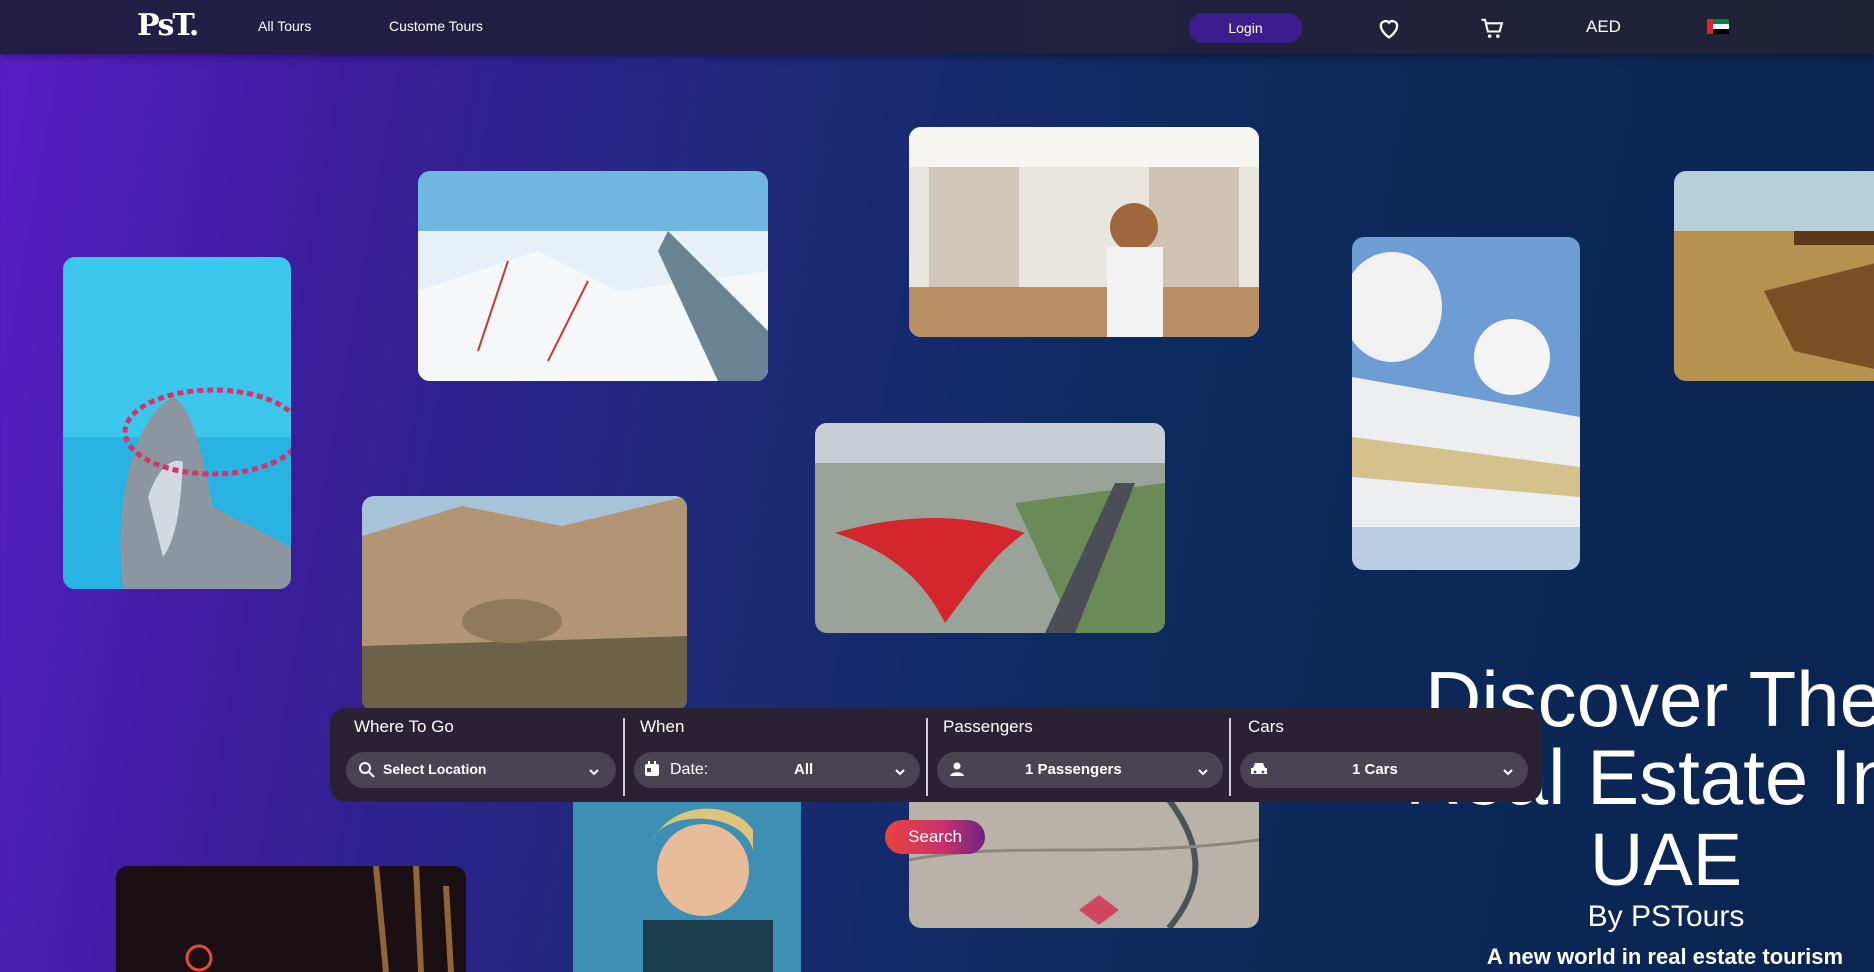 Image resolution: width=1874 pixels, height=972 pixels. Describe the element at coordinates (1375, 769) in the screenshot. I see `cars-value: 1 Cars` at that location.